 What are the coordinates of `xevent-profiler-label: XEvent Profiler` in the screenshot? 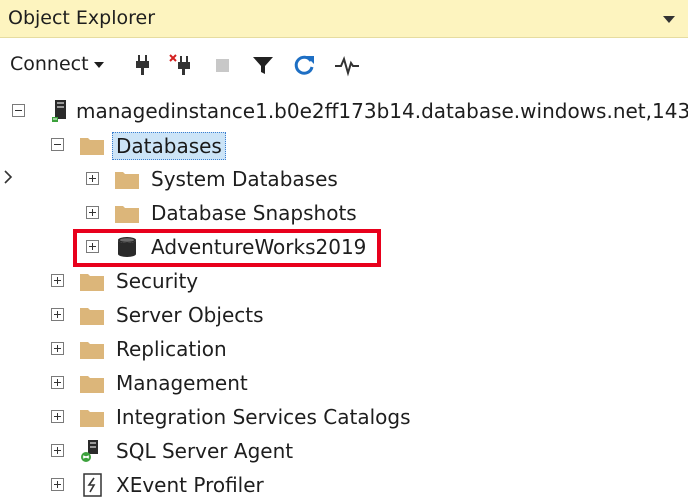 It's located at (190, 485).